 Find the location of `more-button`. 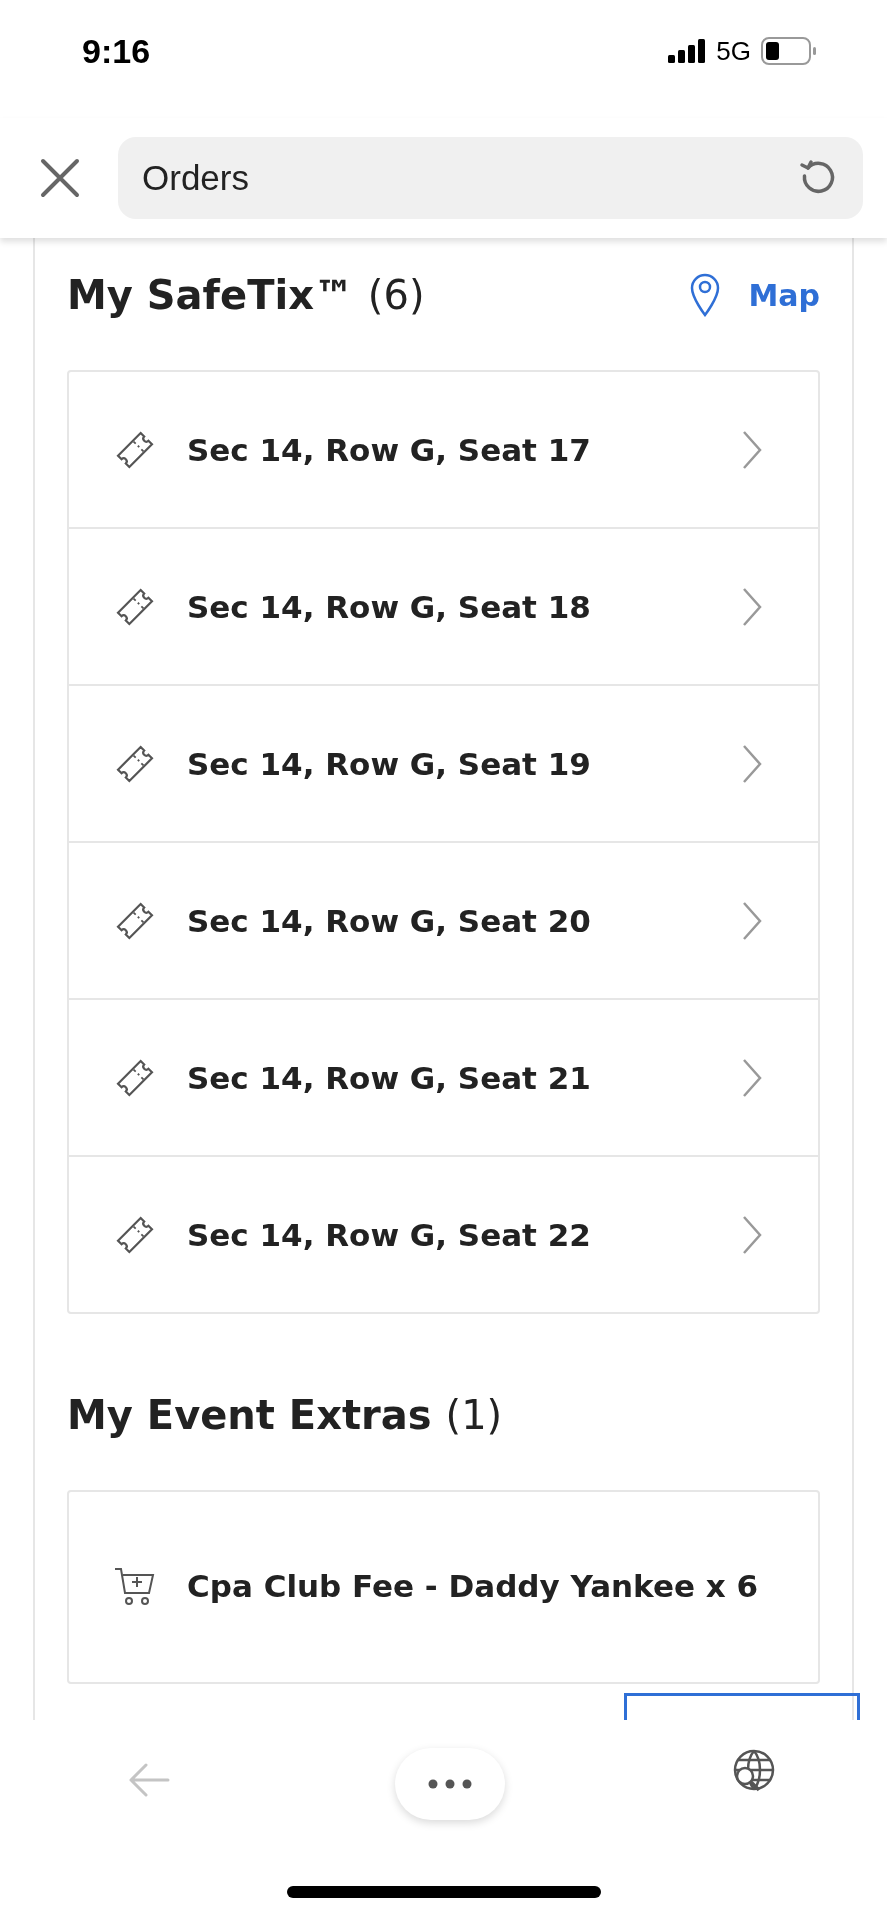

more-button is located at coordinates (449, 1784).